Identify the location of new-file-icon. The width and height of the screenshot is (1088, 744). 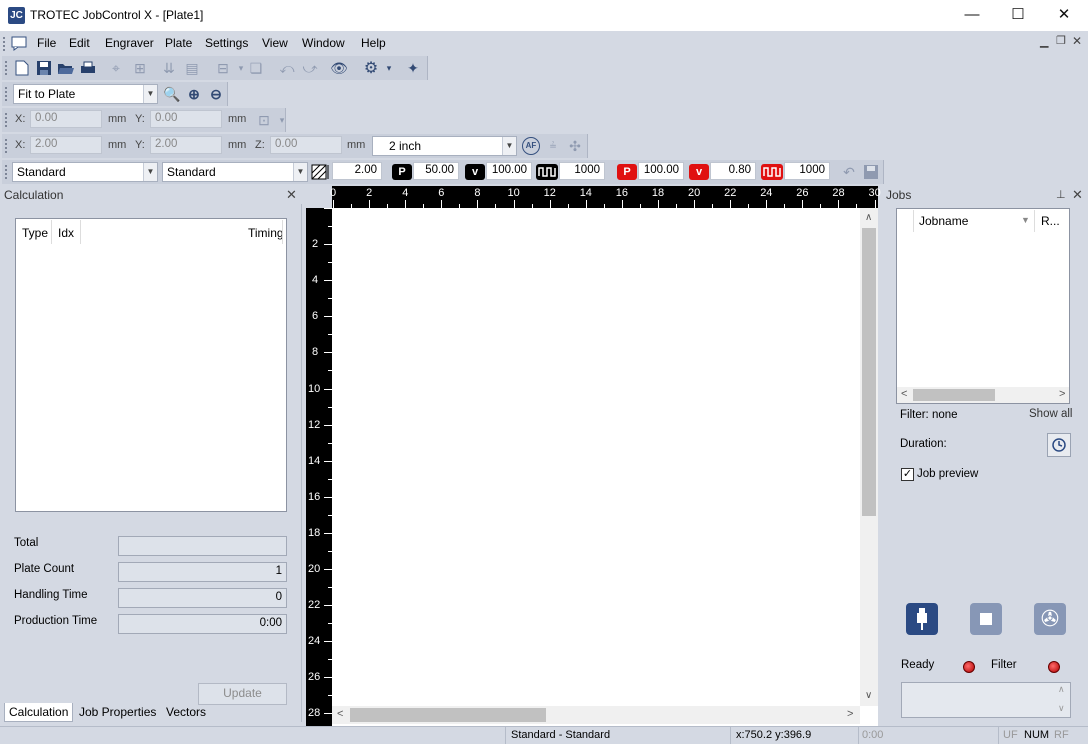
(22, 68).